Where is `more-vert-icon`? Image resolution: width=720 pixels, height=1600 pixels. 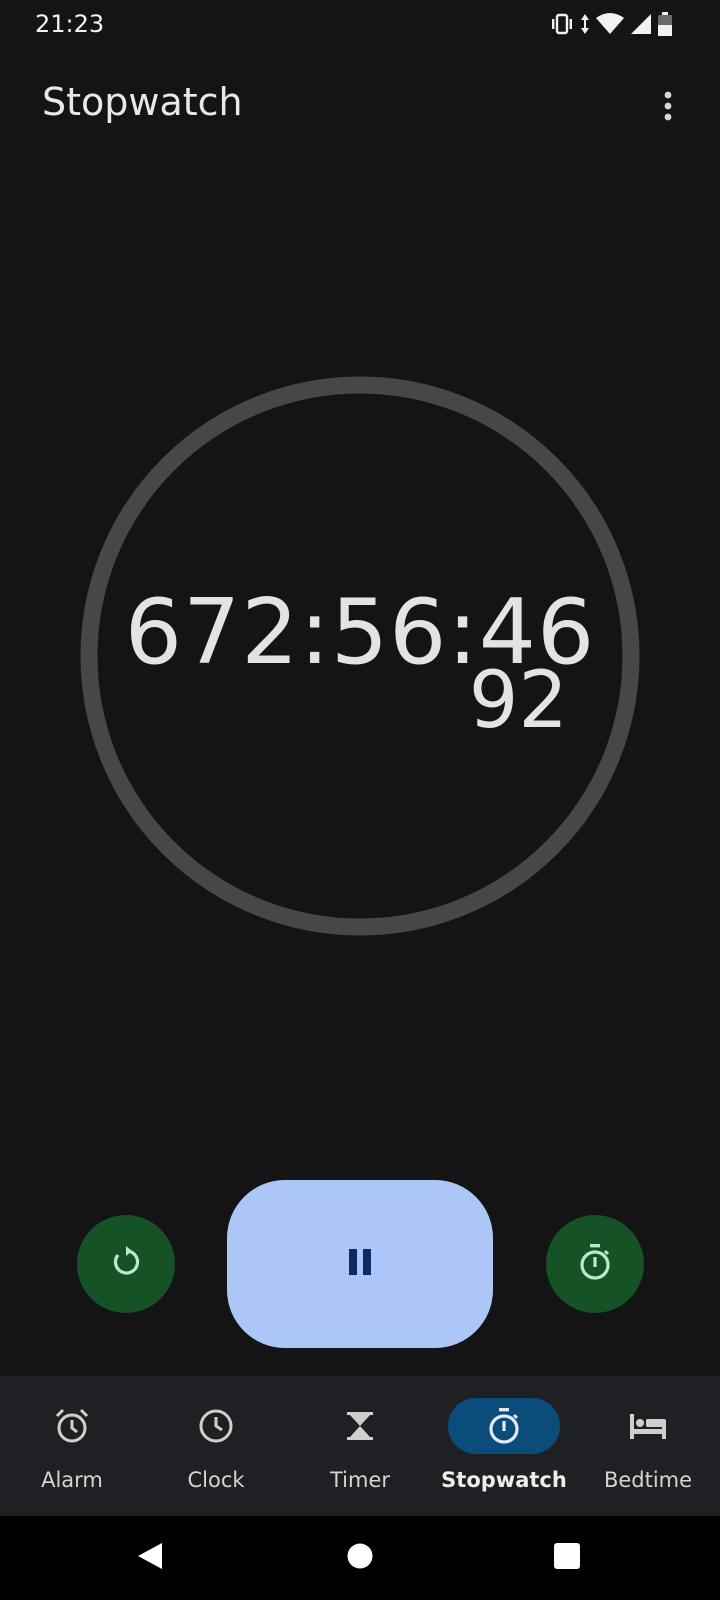 more-vert-icon is located at coordinates (668, 108).